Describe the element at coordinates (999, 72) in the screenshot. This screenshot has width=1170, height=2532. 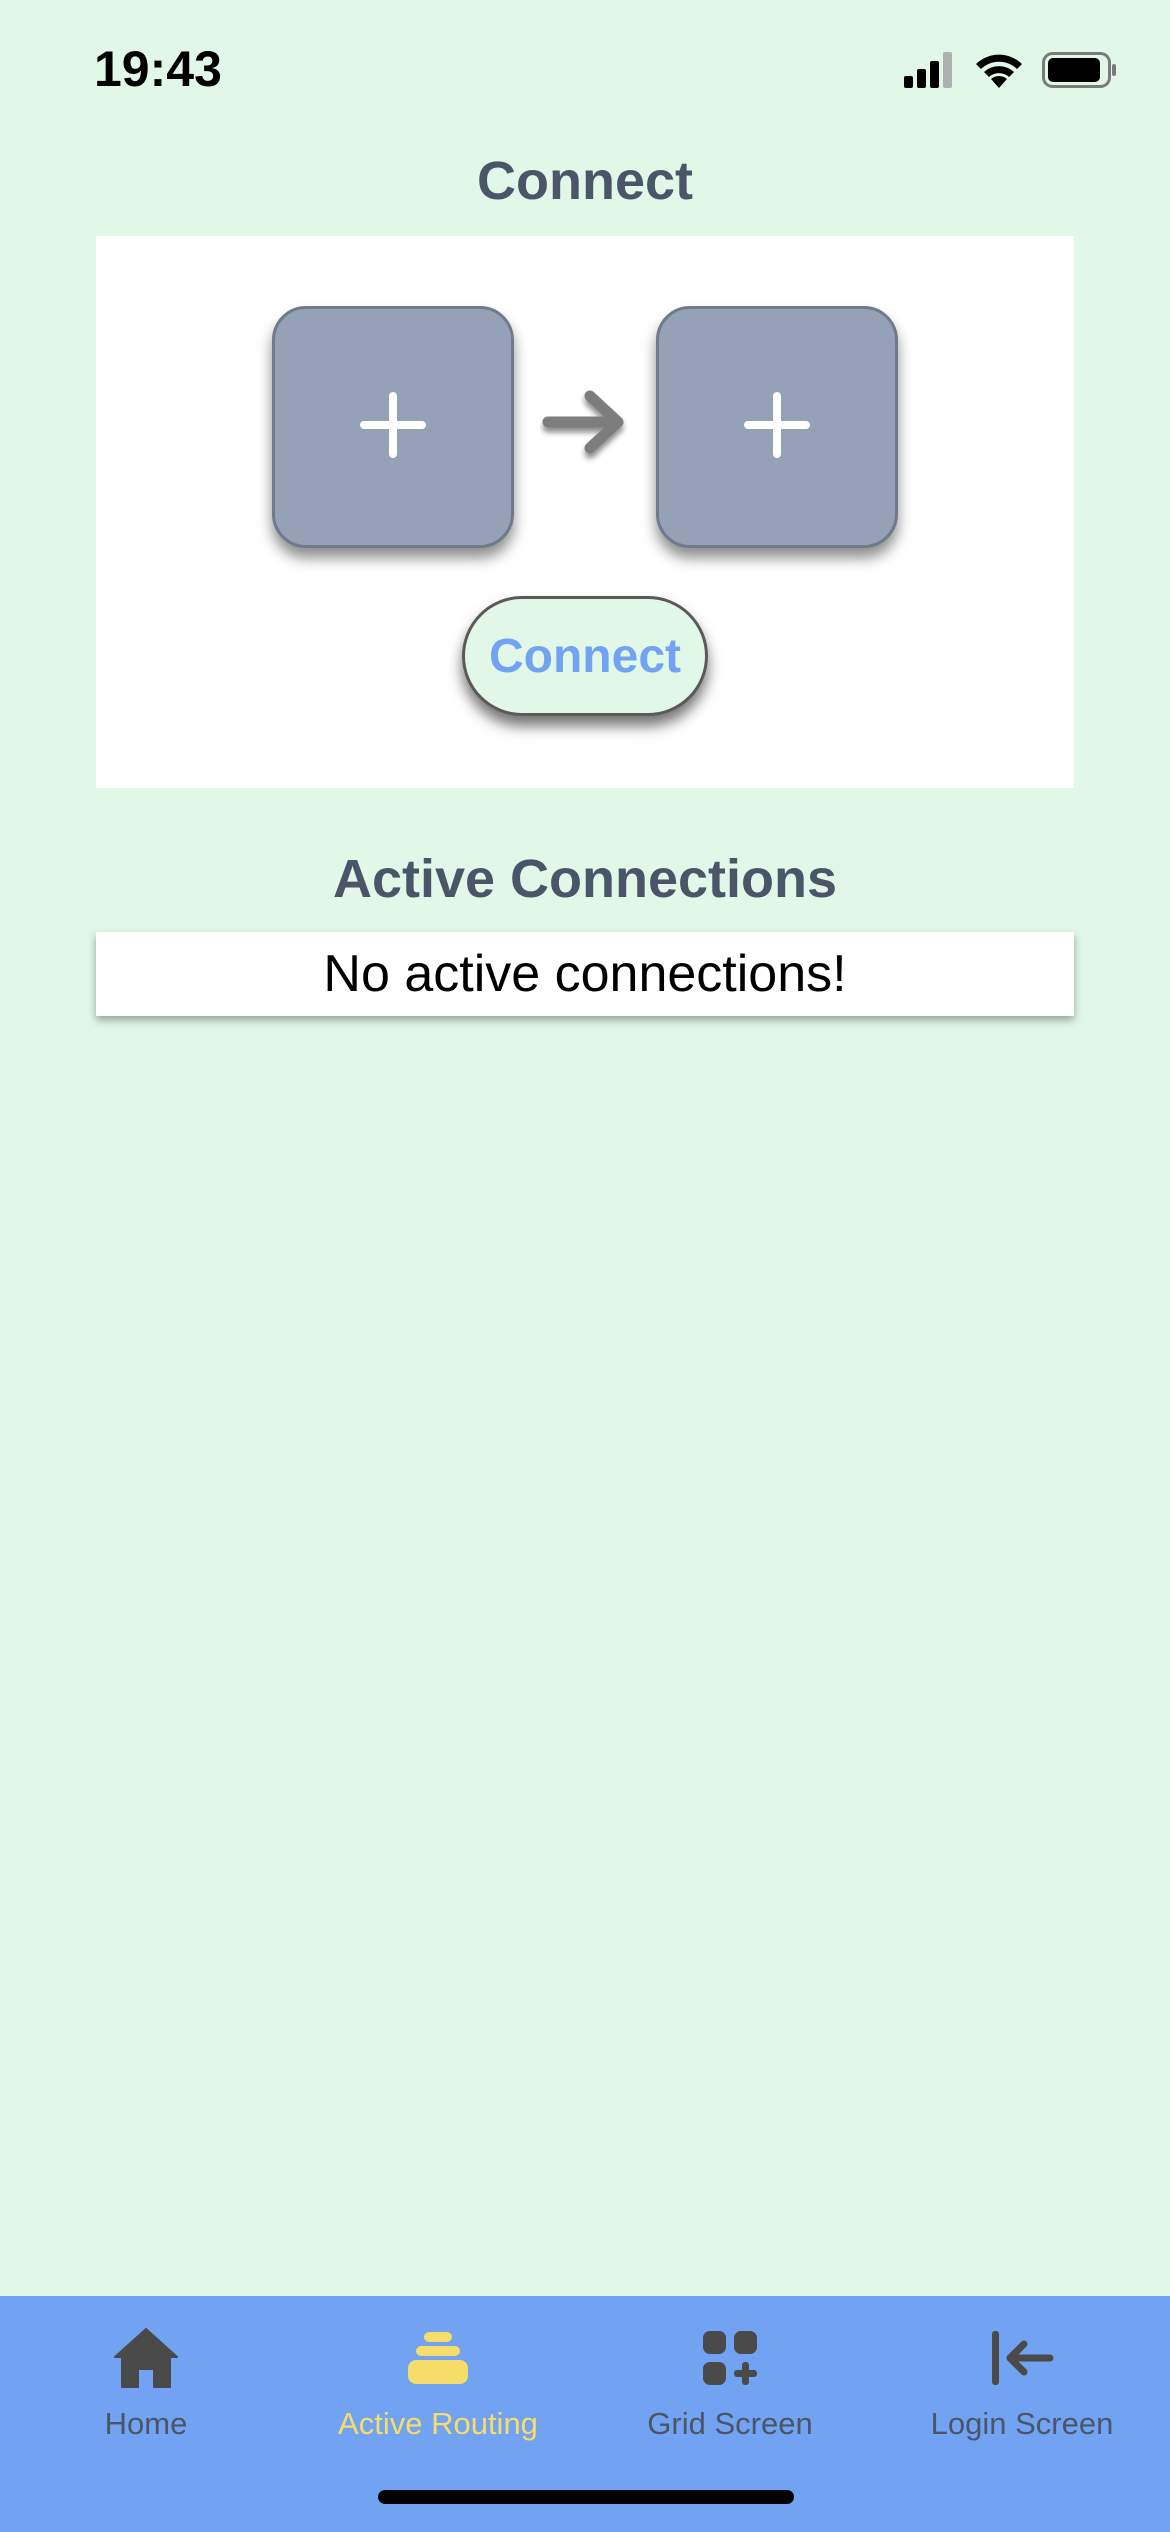
I see `wifi-icon` at that location.